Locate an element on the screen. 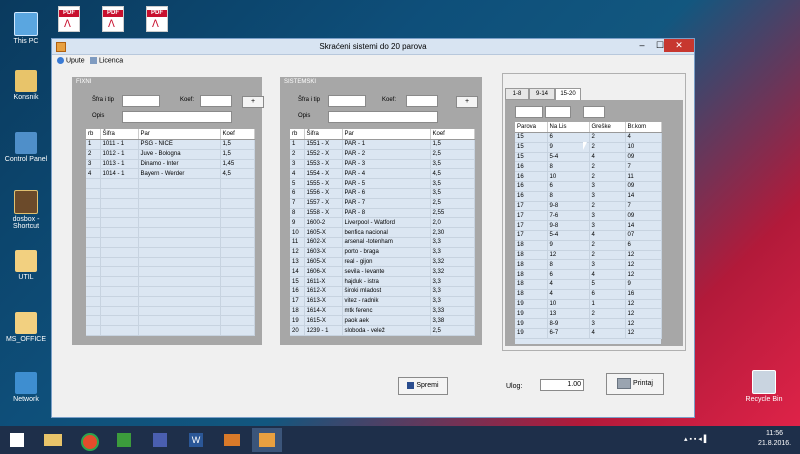 This screenshot has height=454, width=800. table-row: 19 8-9 3 12 is located at coordinates (588, 323).